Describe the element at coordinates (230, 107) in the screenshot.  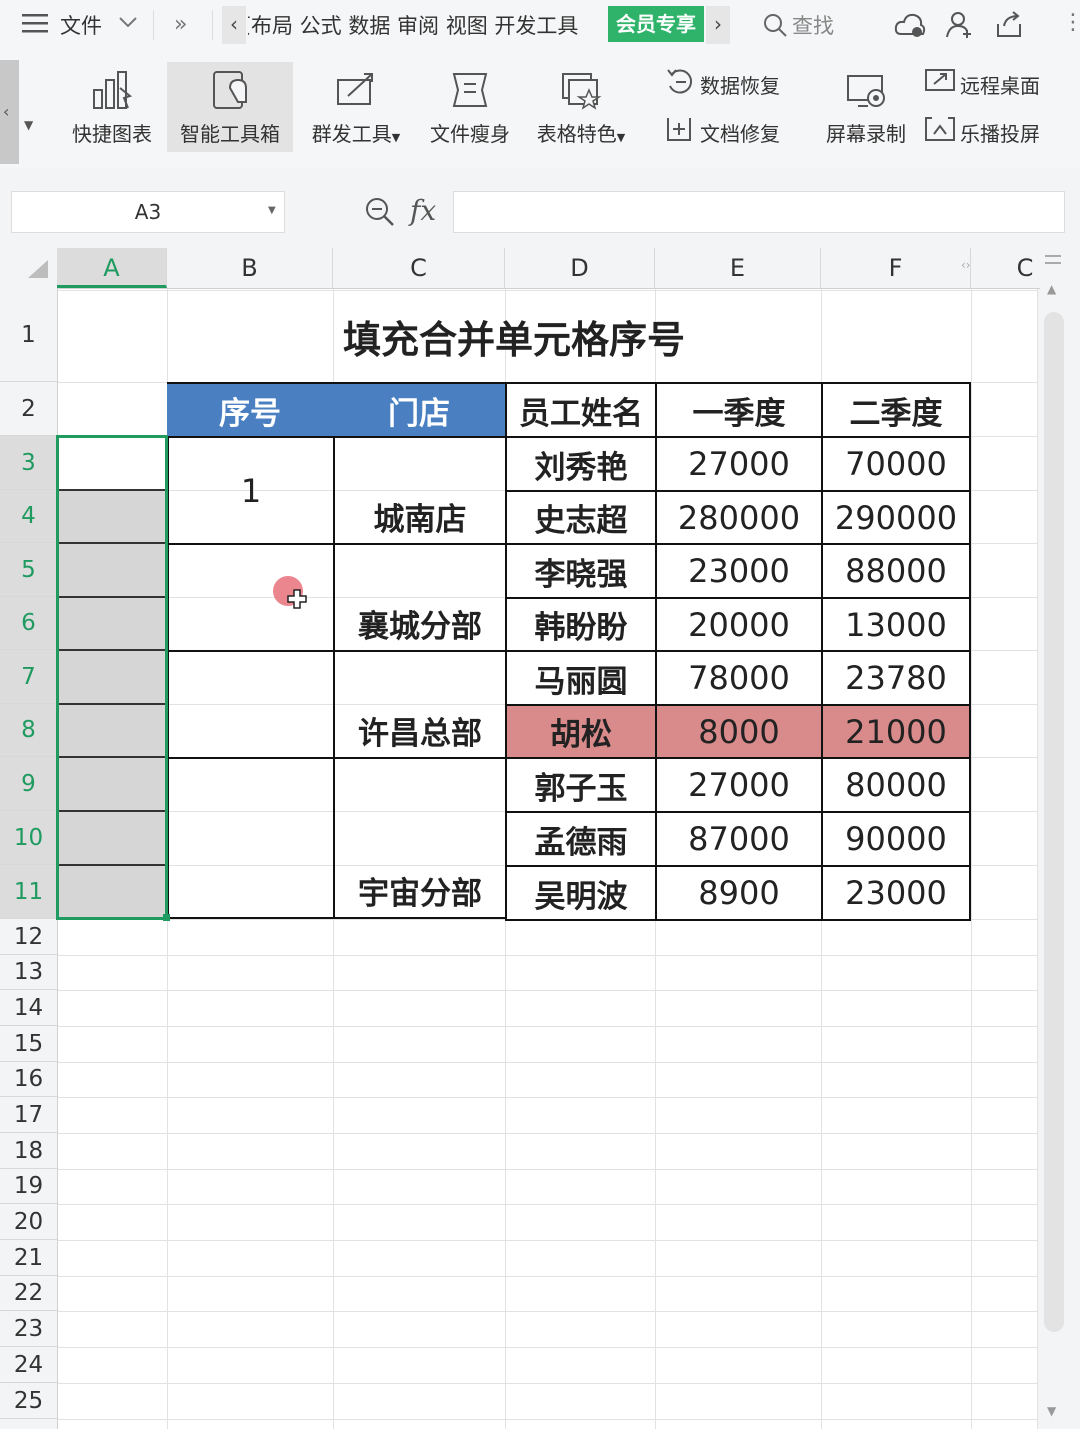
I see `smart-toolbox-button: 智能工具箱` at that location.